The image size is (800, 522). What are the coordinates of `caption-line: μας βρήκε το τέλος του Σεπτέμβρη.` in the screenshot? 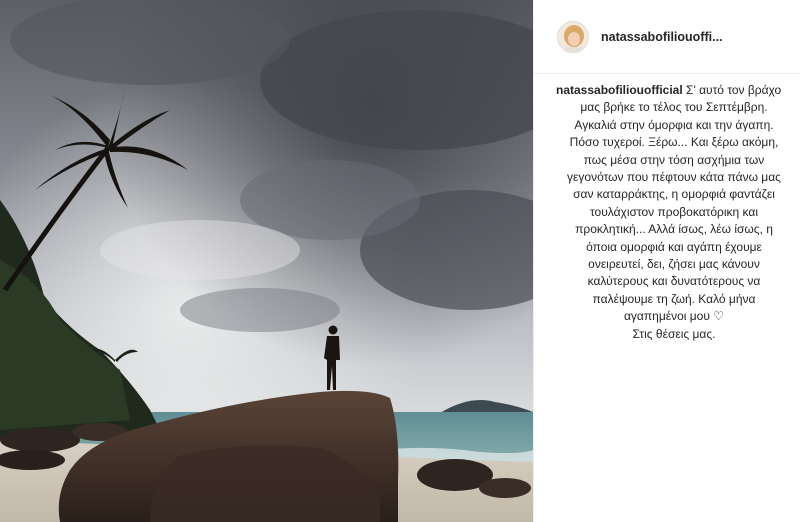 It's located at (674, 107).